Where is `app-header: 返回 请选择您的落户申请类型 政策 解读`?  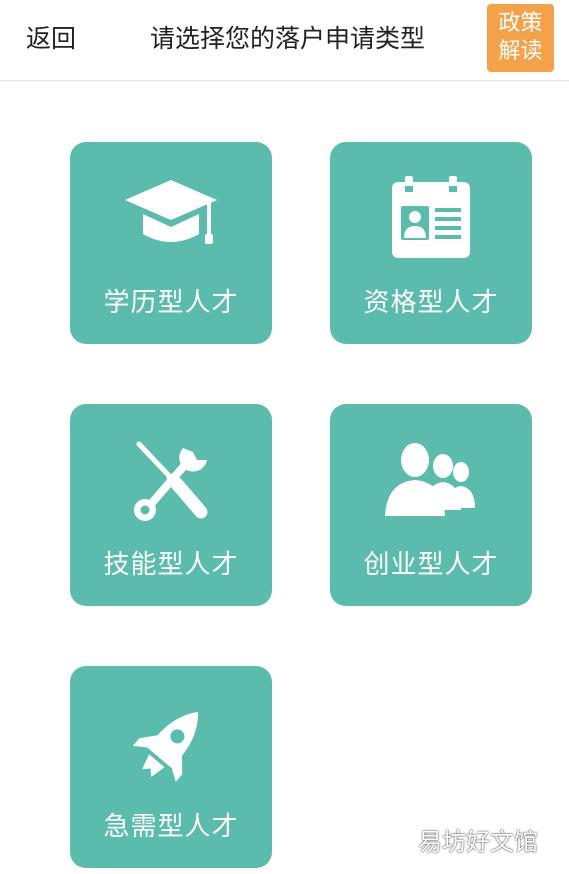 app-header: 返回 请选择您的落户申请类型 政策 解读 is located at coordinates (284, 40).